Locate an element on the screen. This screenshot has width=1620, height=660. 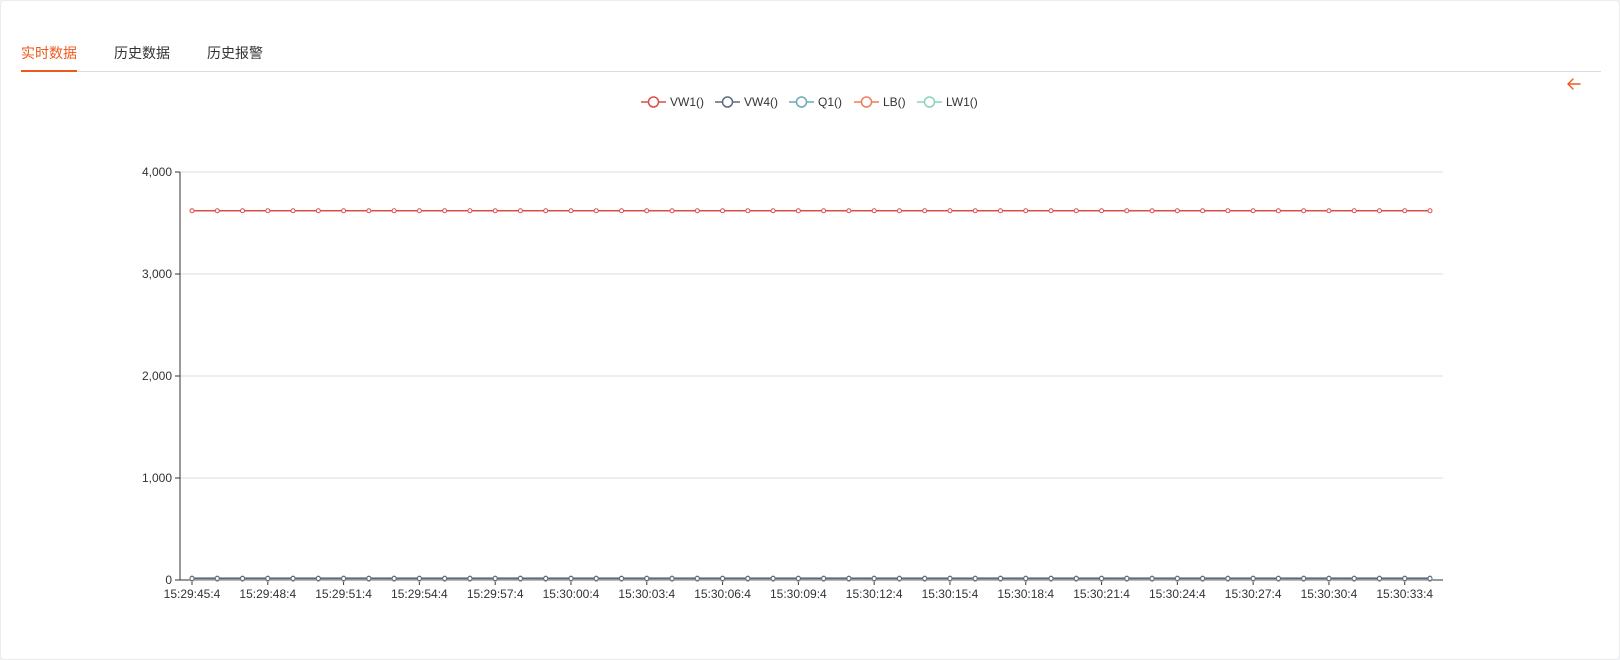
x-tick-label: 15:29:48:4 is located at coordinates (267, 594).